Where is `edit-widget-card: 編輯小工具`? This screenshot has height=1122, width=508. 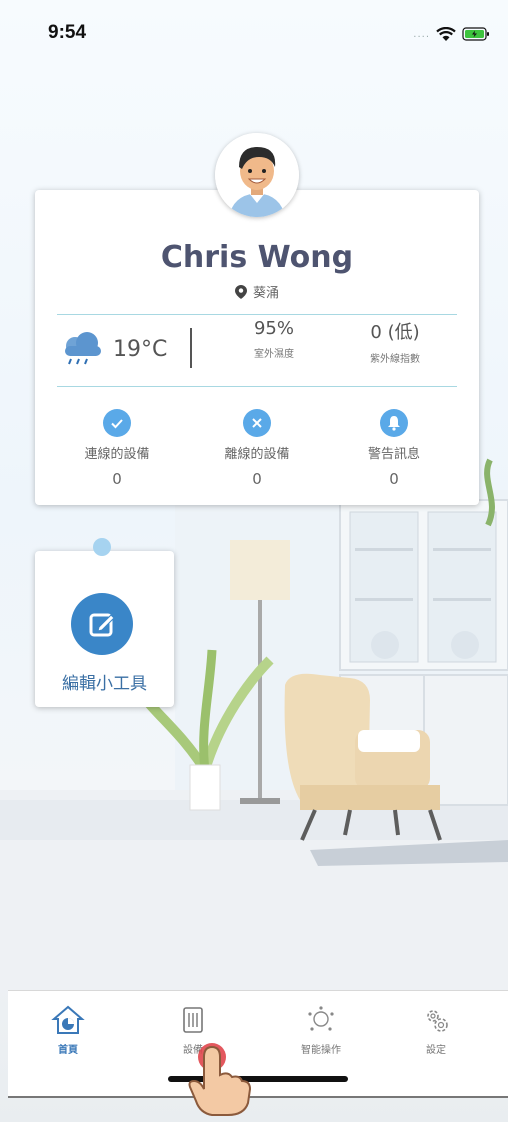
edit-widget-card: 編輯小工具 is located at coordinates (104, 629).